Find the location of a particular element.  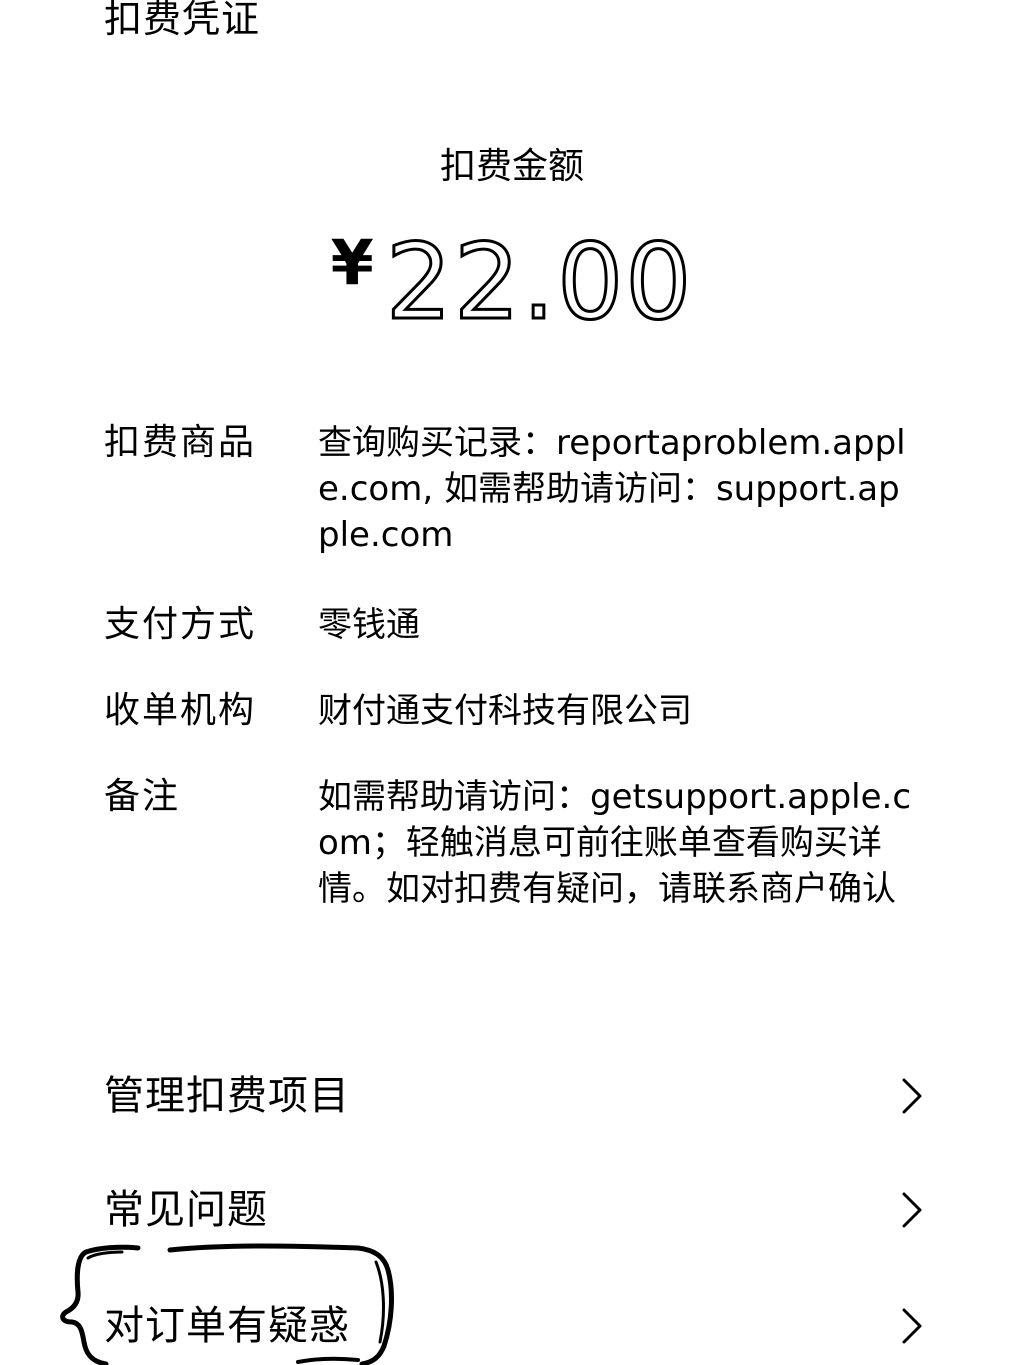

detail-key: 支付方式 is located at coordinates (180, 624).